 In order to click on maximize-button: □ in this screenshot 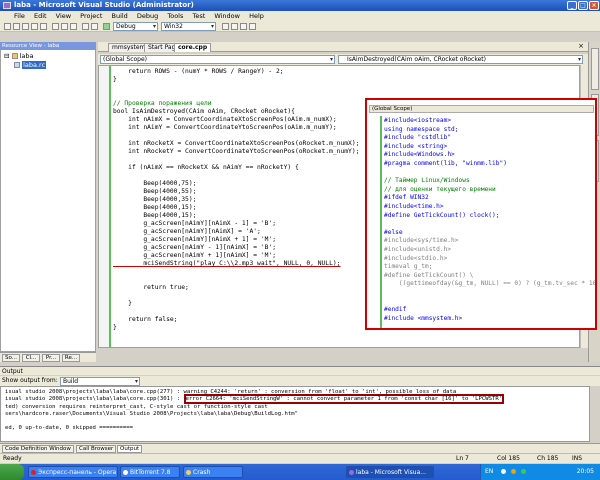, I will do `click(583, 5)`.